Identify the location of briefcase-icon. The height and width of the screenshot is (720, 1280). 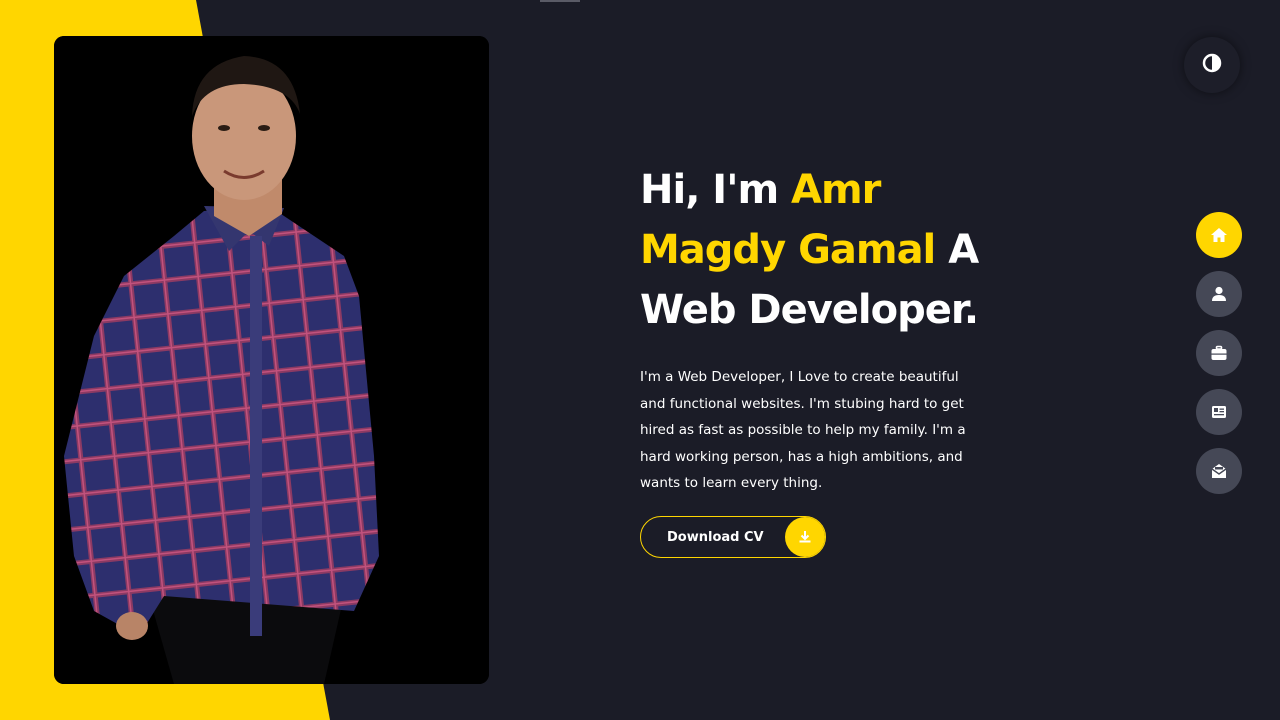
(1219, 353).